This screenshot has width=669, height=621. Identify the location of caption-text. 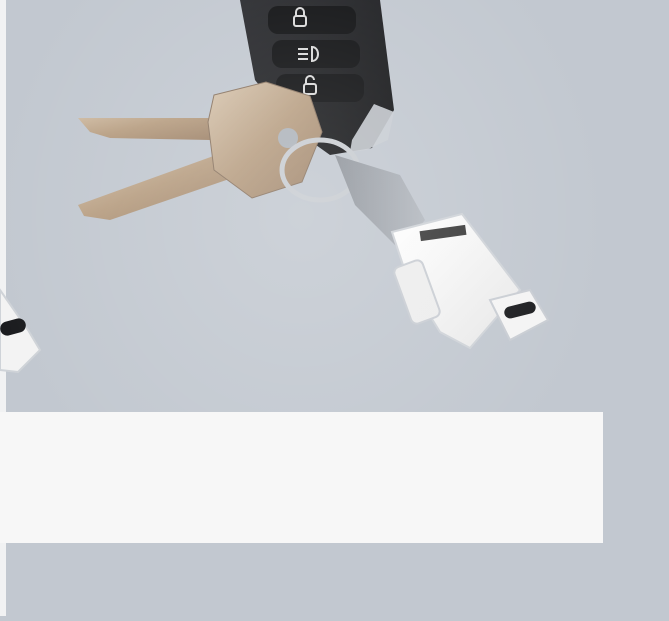
(300, 477).